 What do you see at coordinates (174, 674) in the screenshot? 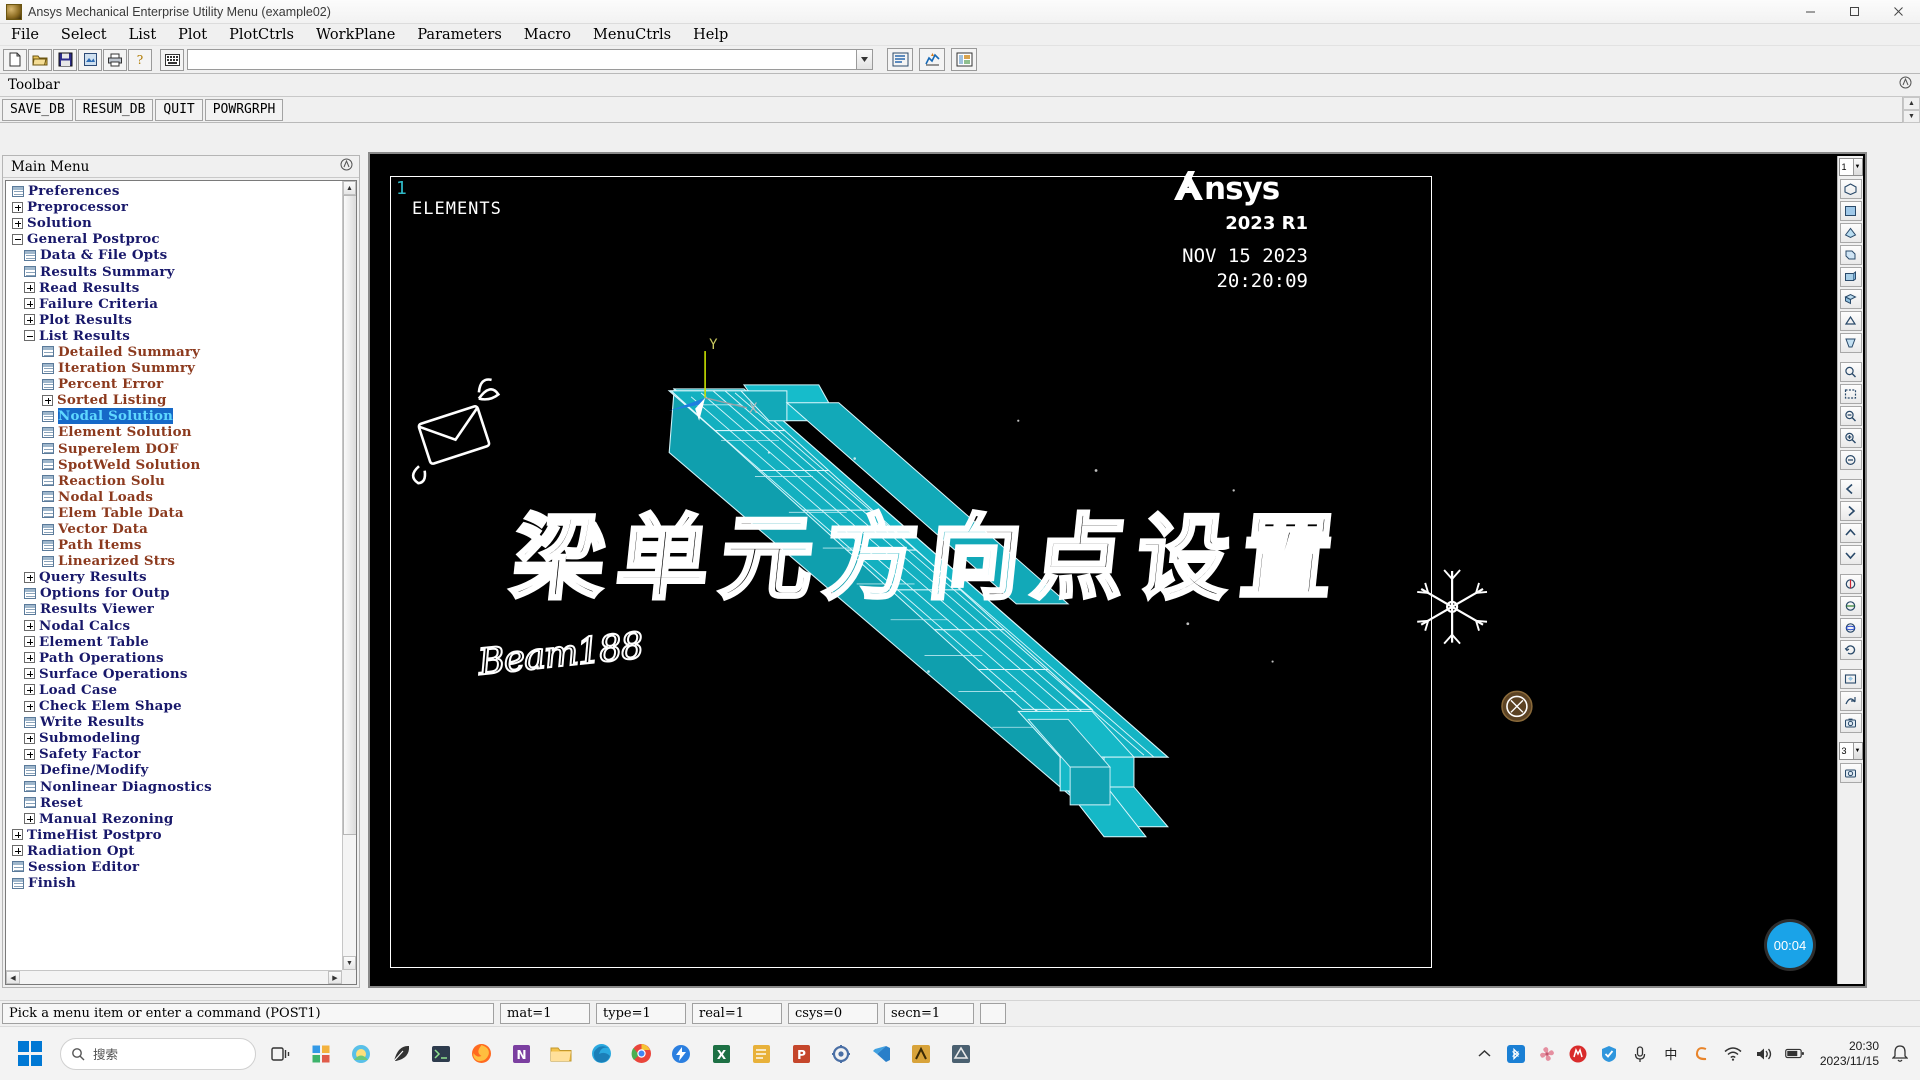
I see `tree-item-surface-operations: Surface Operations` at bounding box center [174, 674].